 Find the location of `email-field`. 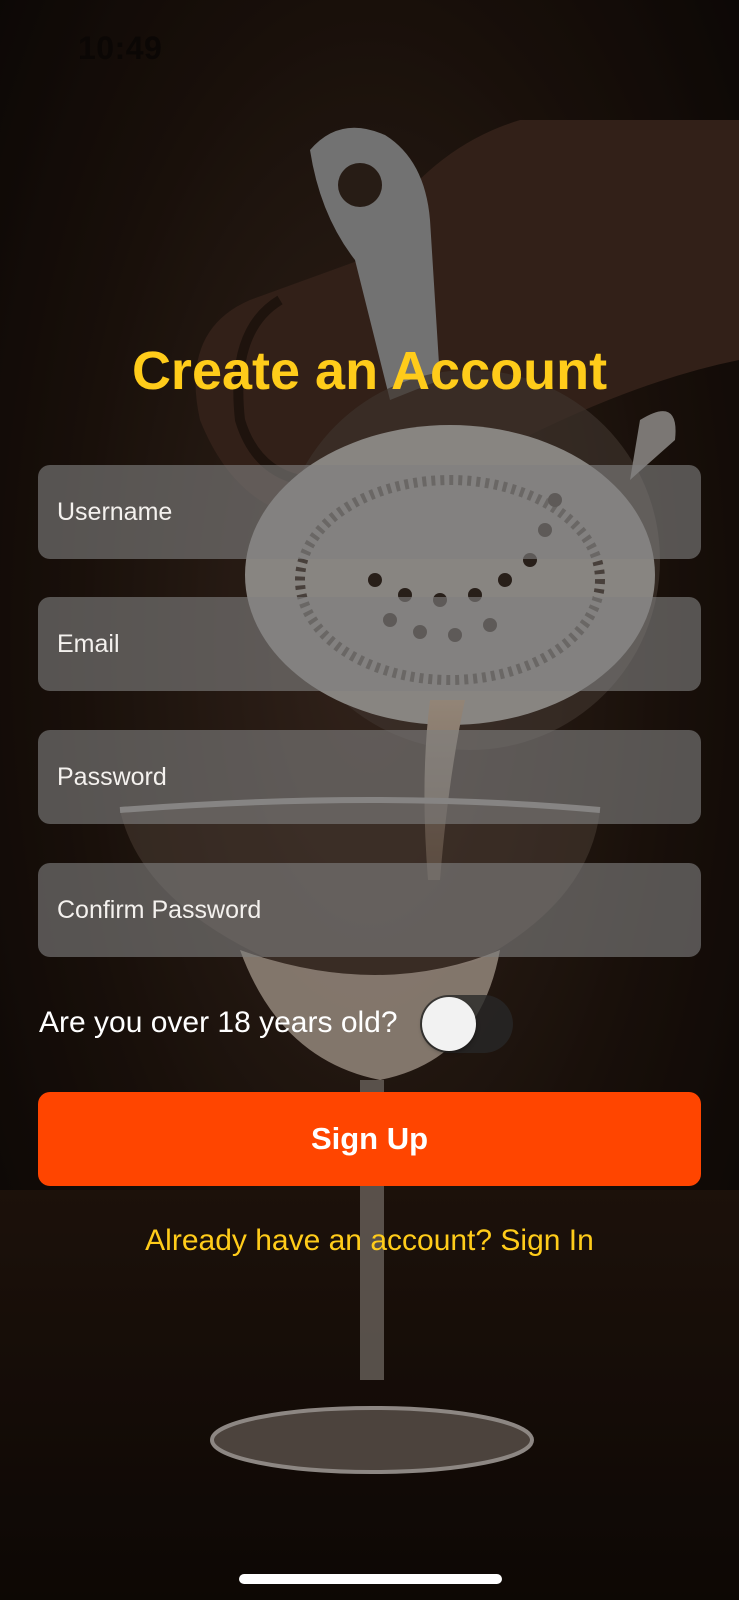

email-field is located at coordinates (369, 644).